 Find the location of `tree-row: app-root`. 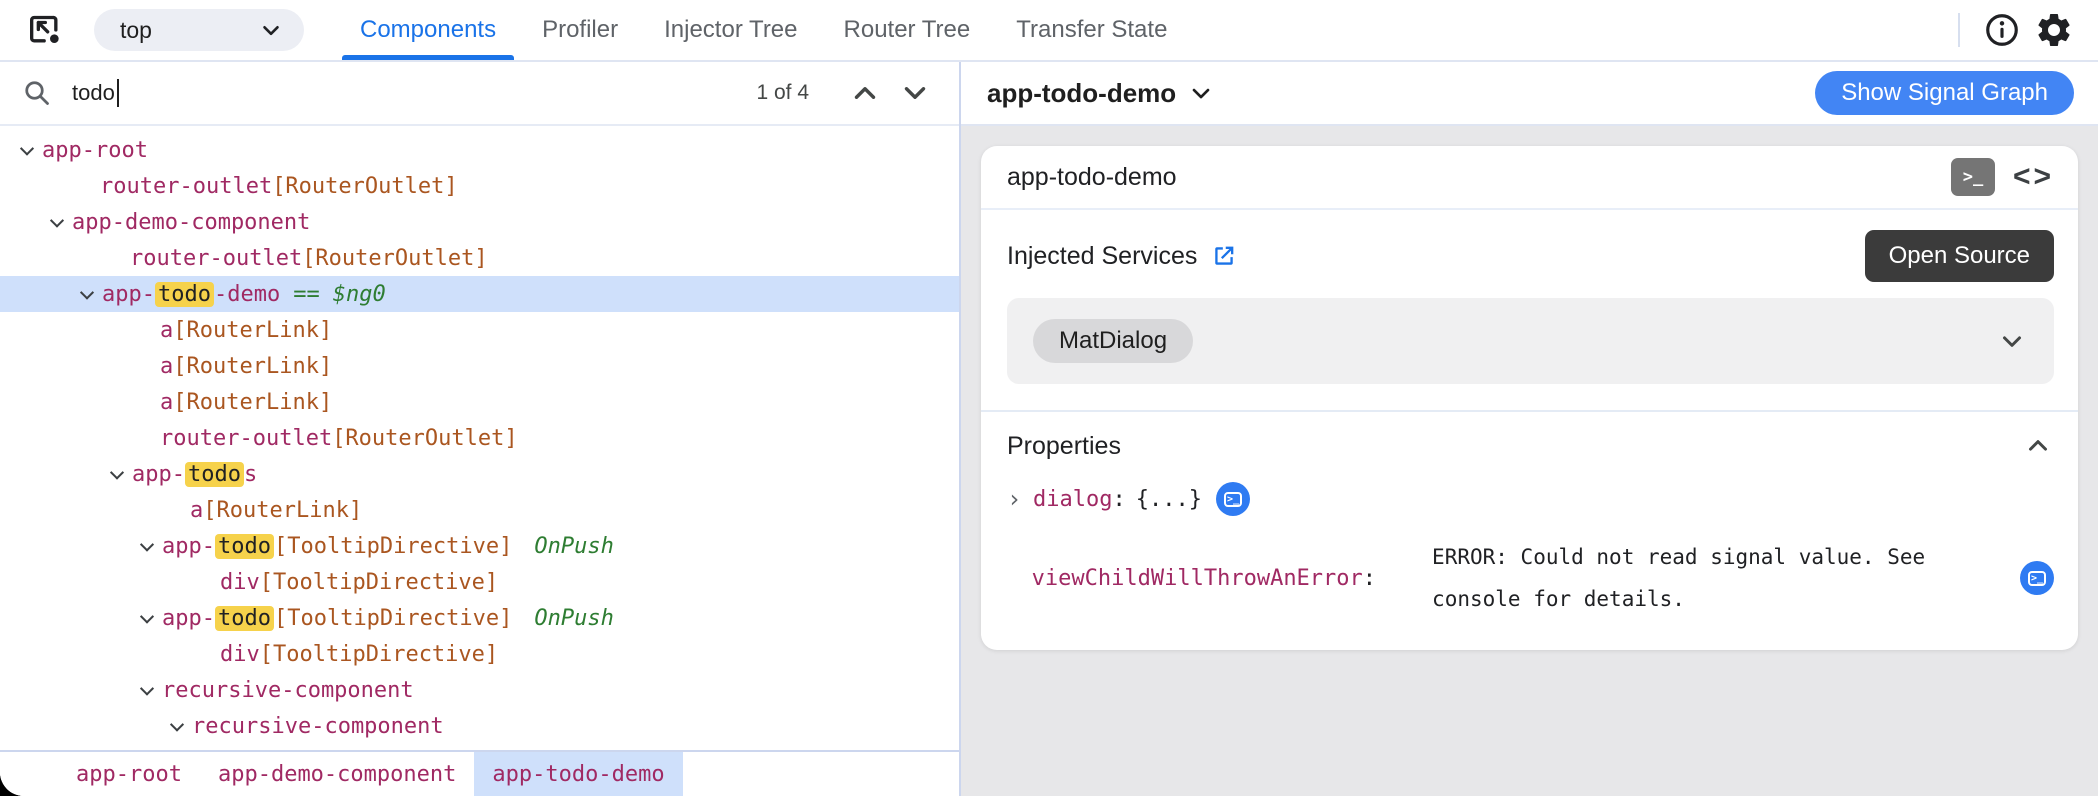

tree-row: app-root is located at coordinates (479, 150).